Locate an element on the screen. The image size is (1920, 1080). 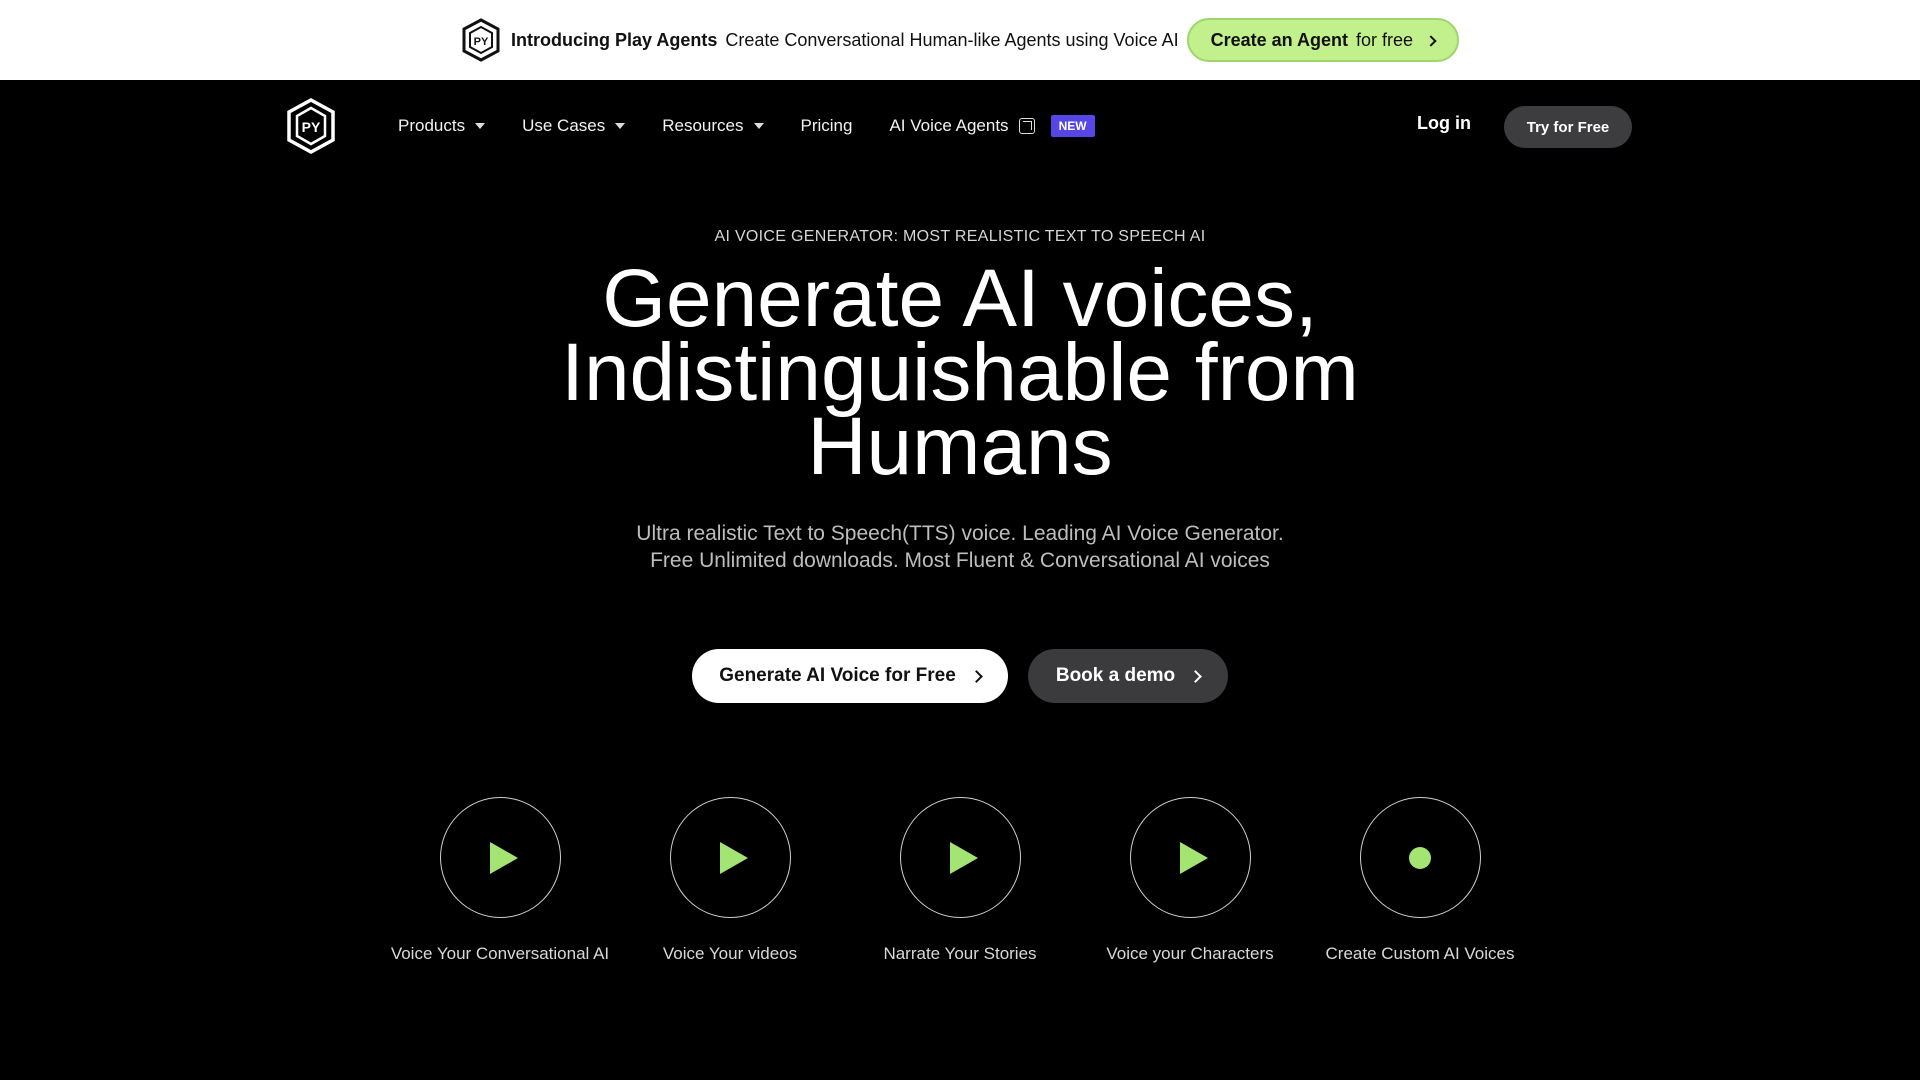
try-for-free-button: Try for Free is located at coordinates (1568, 127).